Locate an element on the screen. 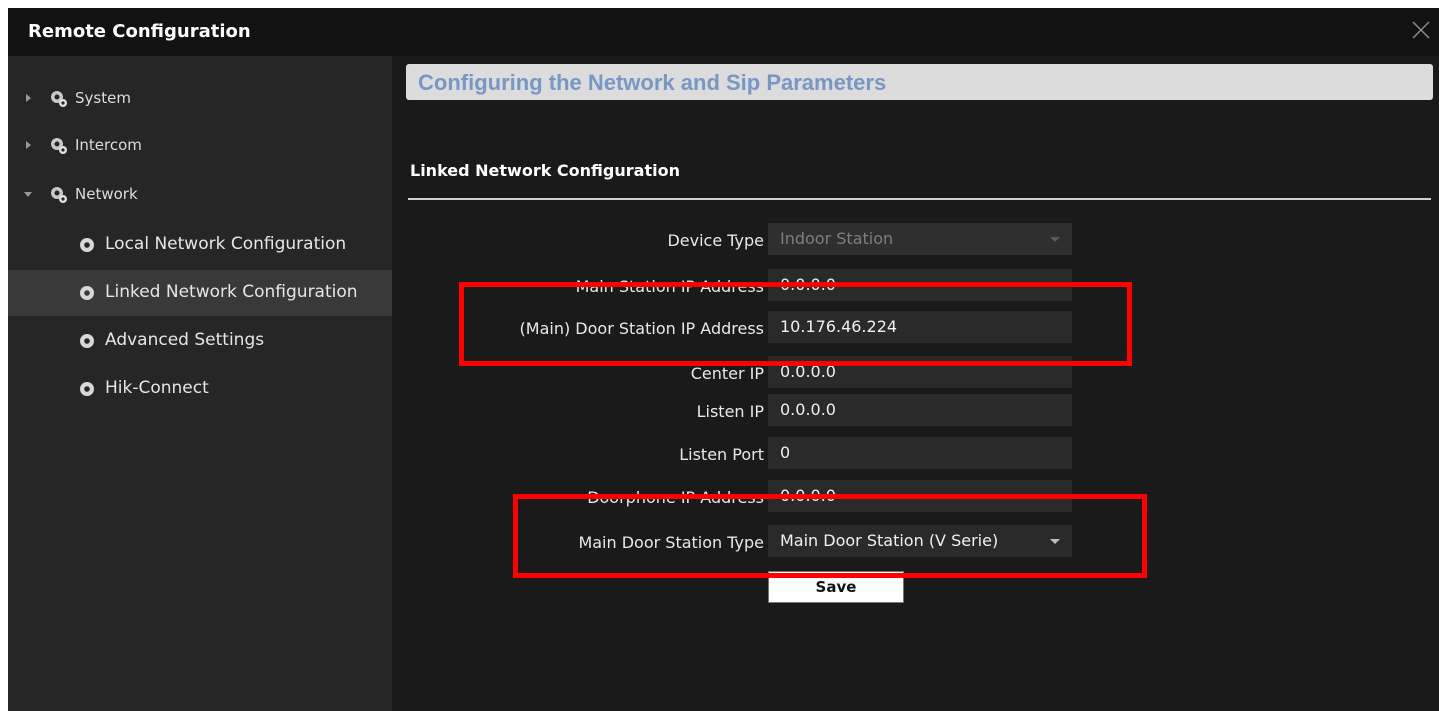 This screenshot has width=1439, height=711. sidebar-item-label: Local Network Configuration is located at coordinates (226, 244).